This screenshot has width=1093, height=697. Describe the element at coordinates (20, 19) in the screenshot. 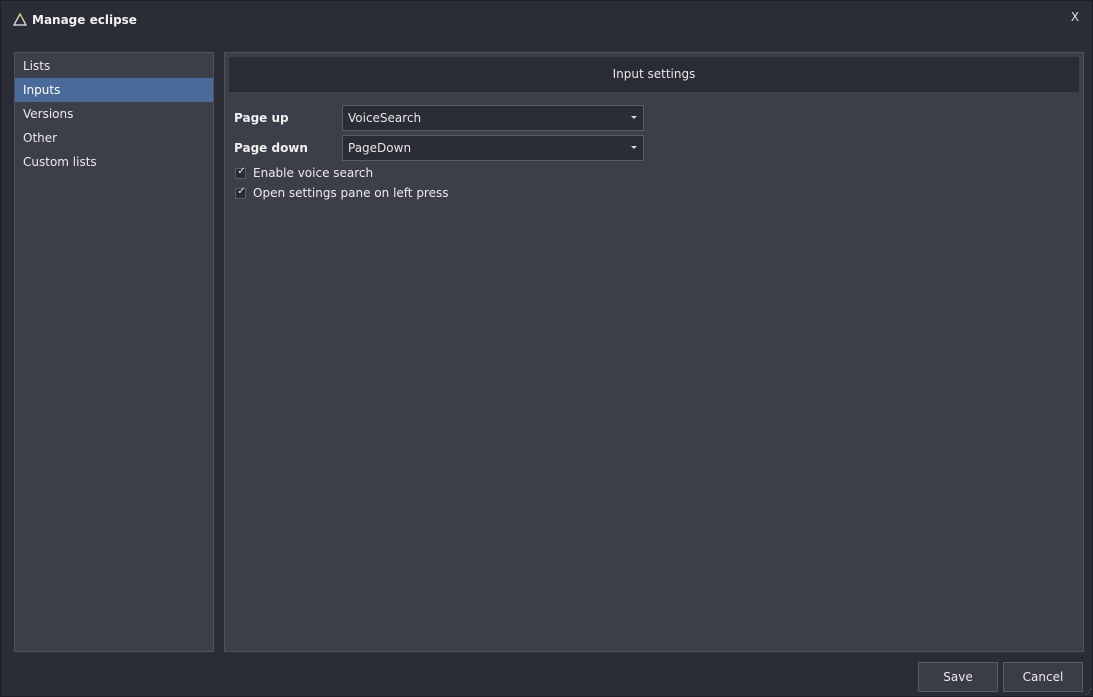

I see `triangle-logo-icon` at that location.